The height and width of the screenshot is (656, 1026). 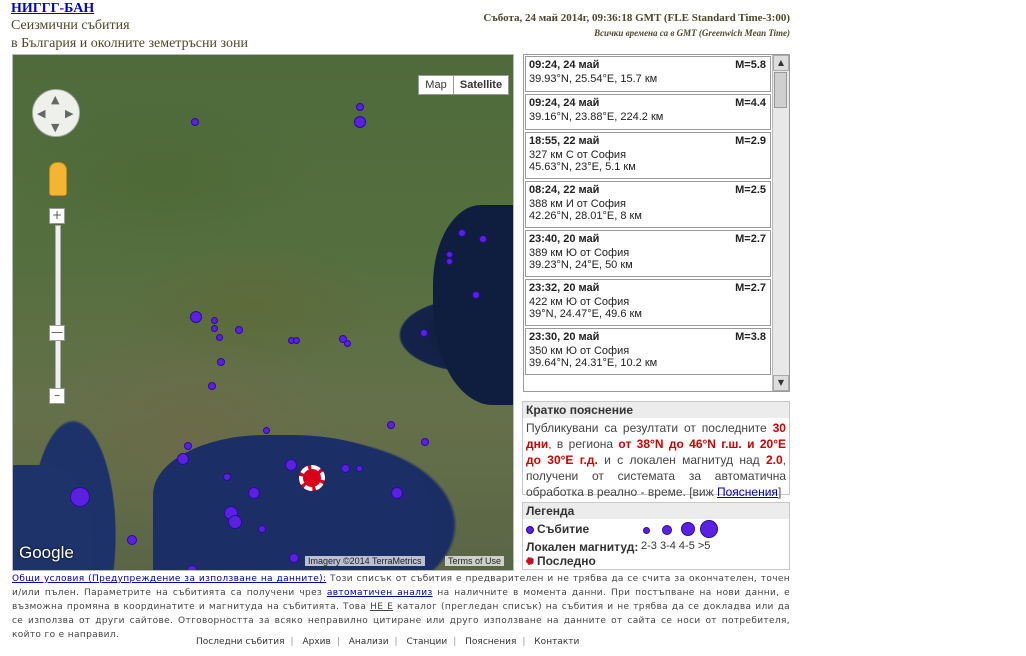 What do you see at coordinates (581, 265) in the screenshot?
I see `event-line-2: 39.23°N, 24°E, 50 км` at bounding box center [581, 265].